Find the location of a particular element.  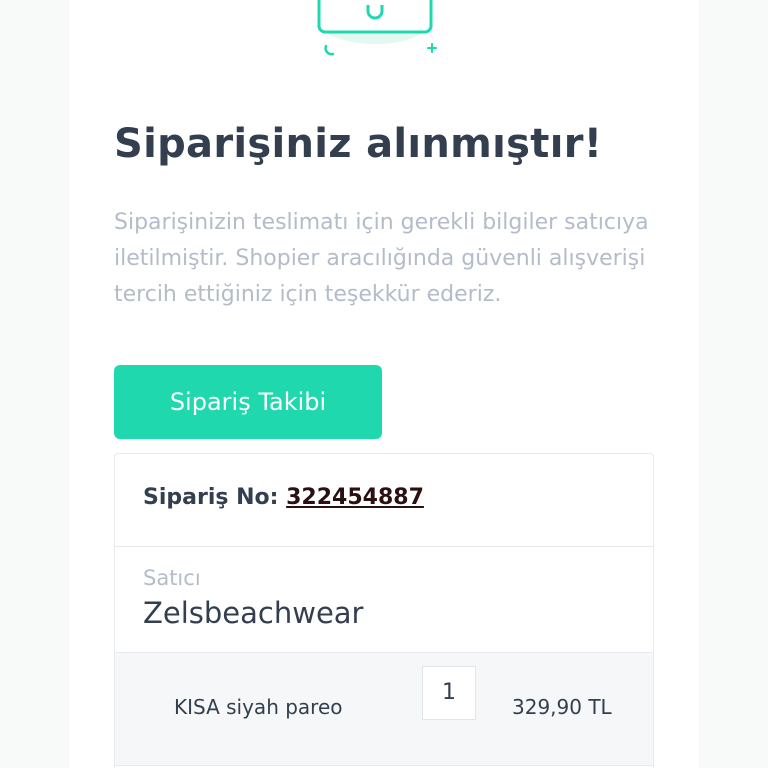

list-item: KISA siyah pareo 1 329,90 TL is located at coordinates (384, 709).